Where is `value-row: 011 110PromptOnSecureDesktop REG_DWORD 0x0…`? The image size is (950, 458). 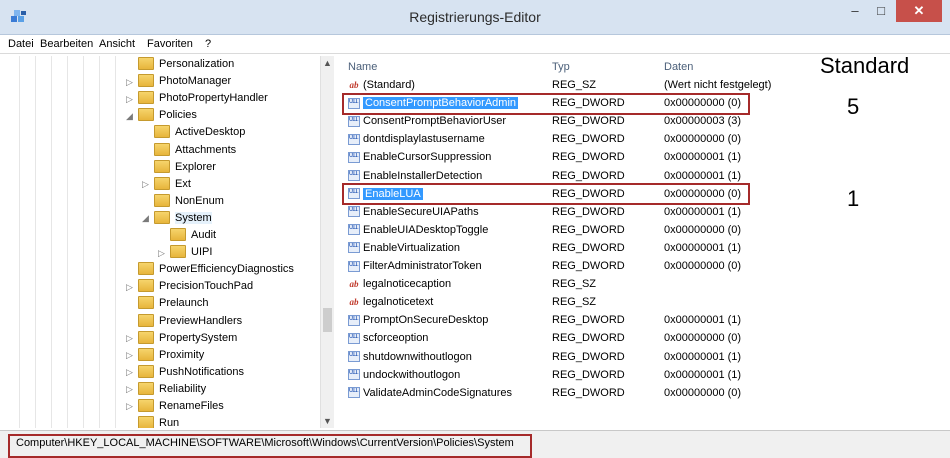 value-row: 011 110PromptOnSecureDesktop REG_DWORD 0x0… is located at coordinates (638, 320).